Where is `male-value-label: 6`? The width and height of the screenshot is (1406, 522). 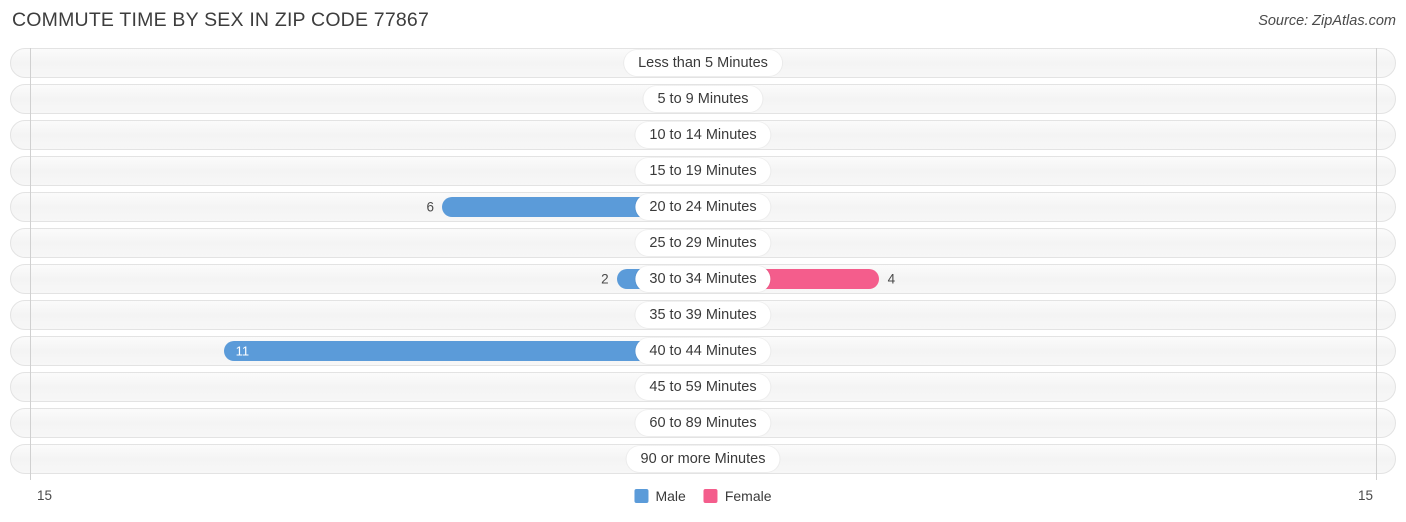
male-value-label: 6 is located at coordinates (430, 207).